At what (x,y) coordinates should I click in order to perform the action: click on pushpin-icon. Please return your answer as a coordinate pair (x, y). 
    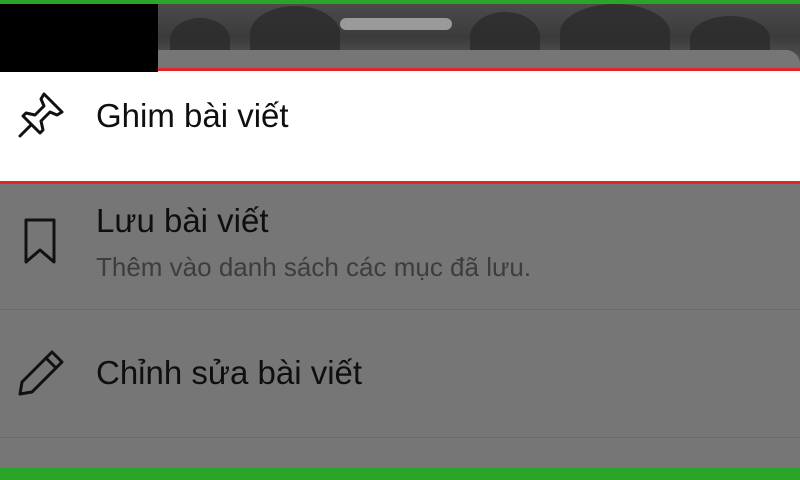
    Looking at the image, I should click on (41, 115).